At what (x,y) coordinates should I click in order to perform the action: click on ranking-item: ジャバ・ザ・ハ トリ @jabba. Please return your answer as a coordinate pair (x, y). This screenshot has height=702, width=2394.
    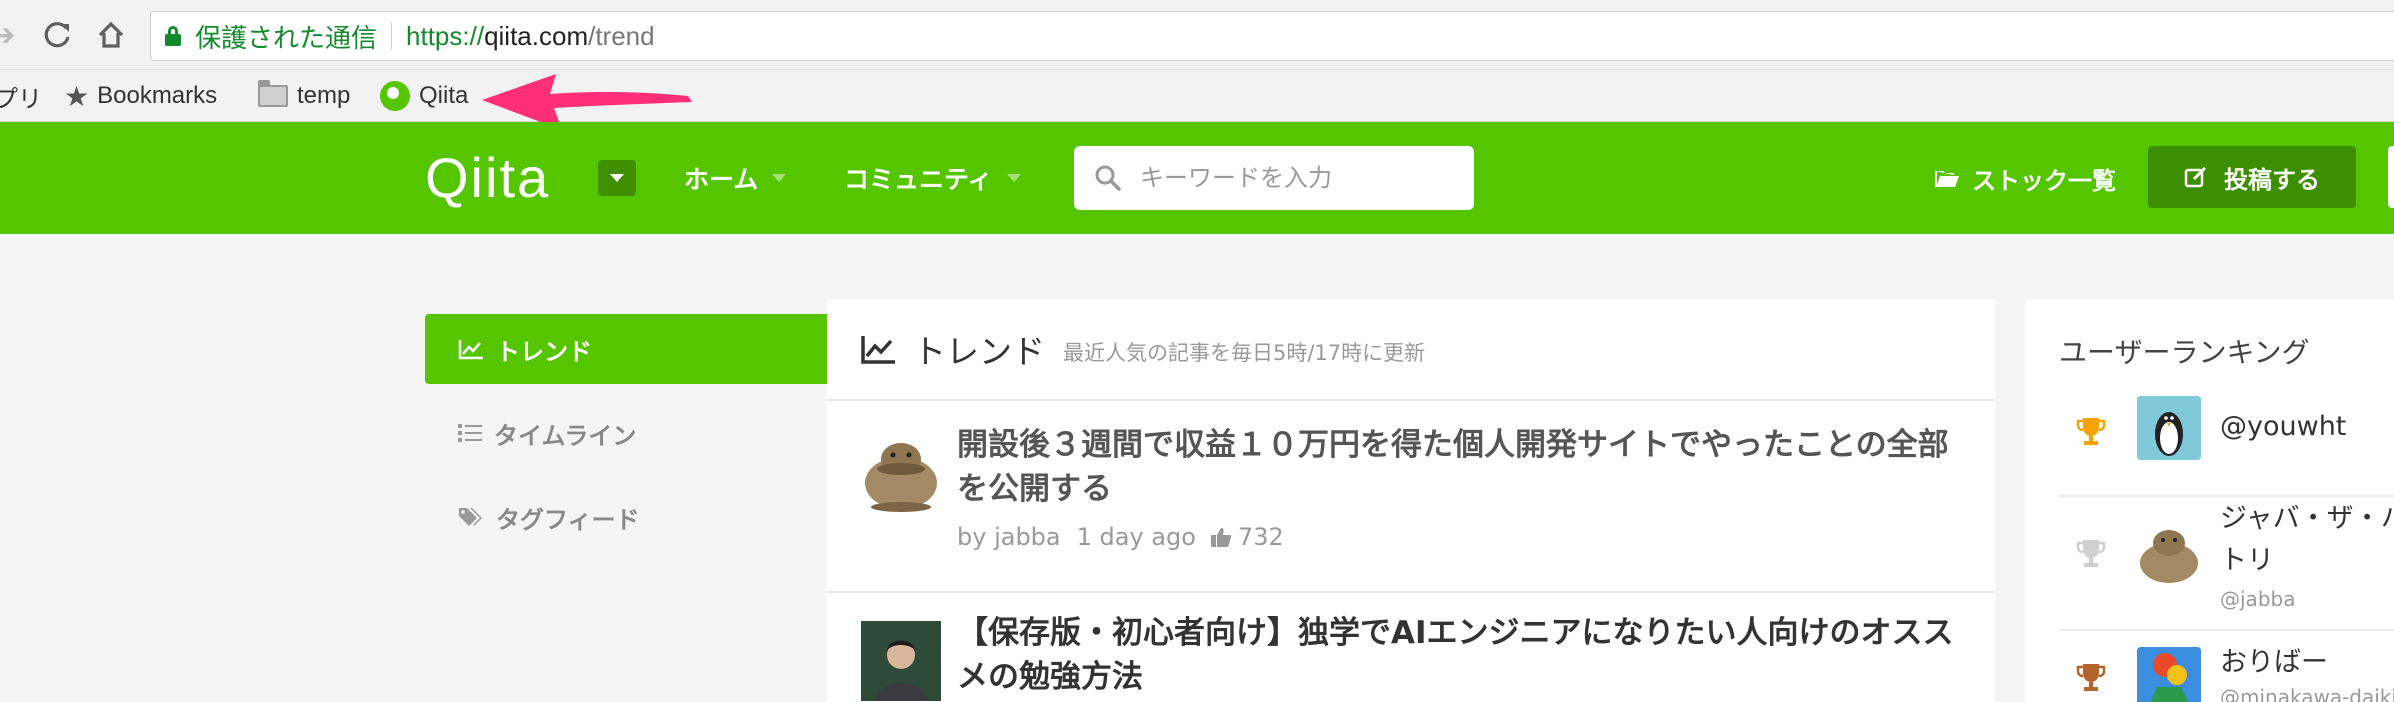
    Looking at the image, I should click on (2226, 554).